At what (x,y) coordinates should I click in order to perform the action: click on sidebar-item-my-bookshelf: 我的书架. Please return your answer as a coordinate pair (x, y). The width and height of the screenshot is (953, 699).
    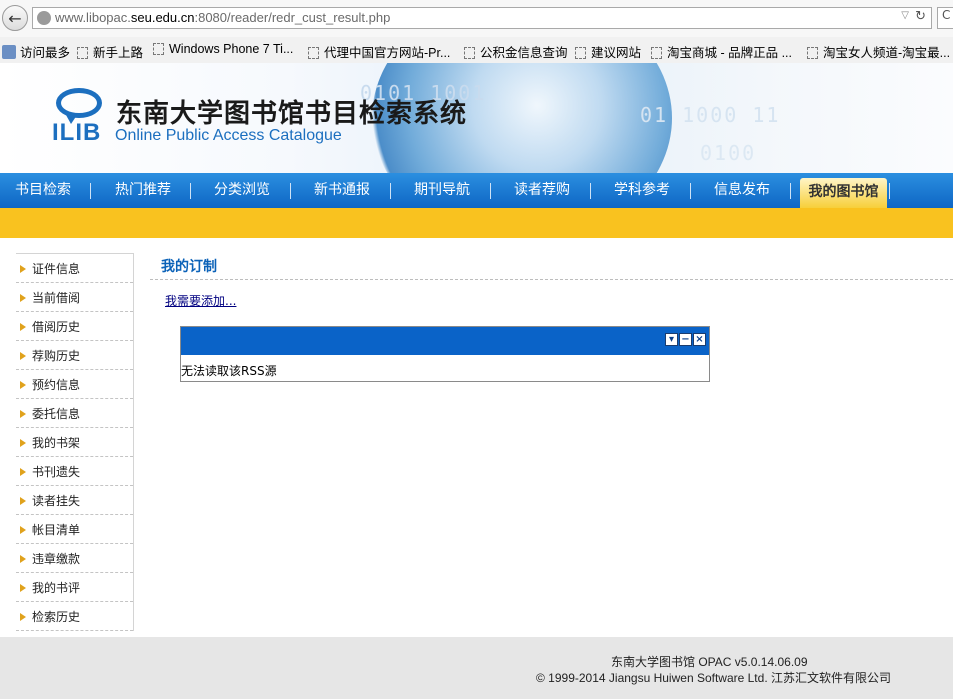
    Looking at the image, I should click on (74, 442).